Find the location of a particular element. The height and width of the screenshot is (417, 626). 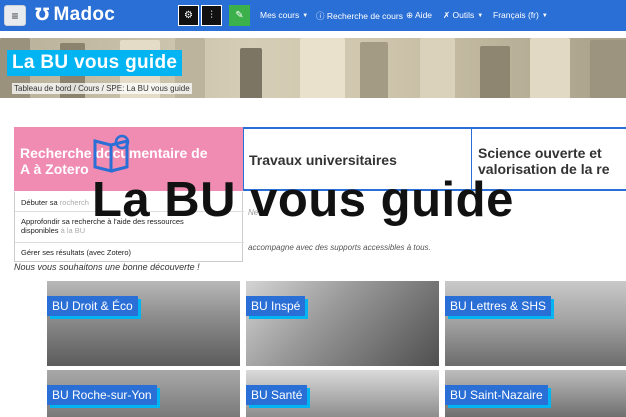

card-label: BU Roche-sur-Yon is located at coordinates (102, 395).